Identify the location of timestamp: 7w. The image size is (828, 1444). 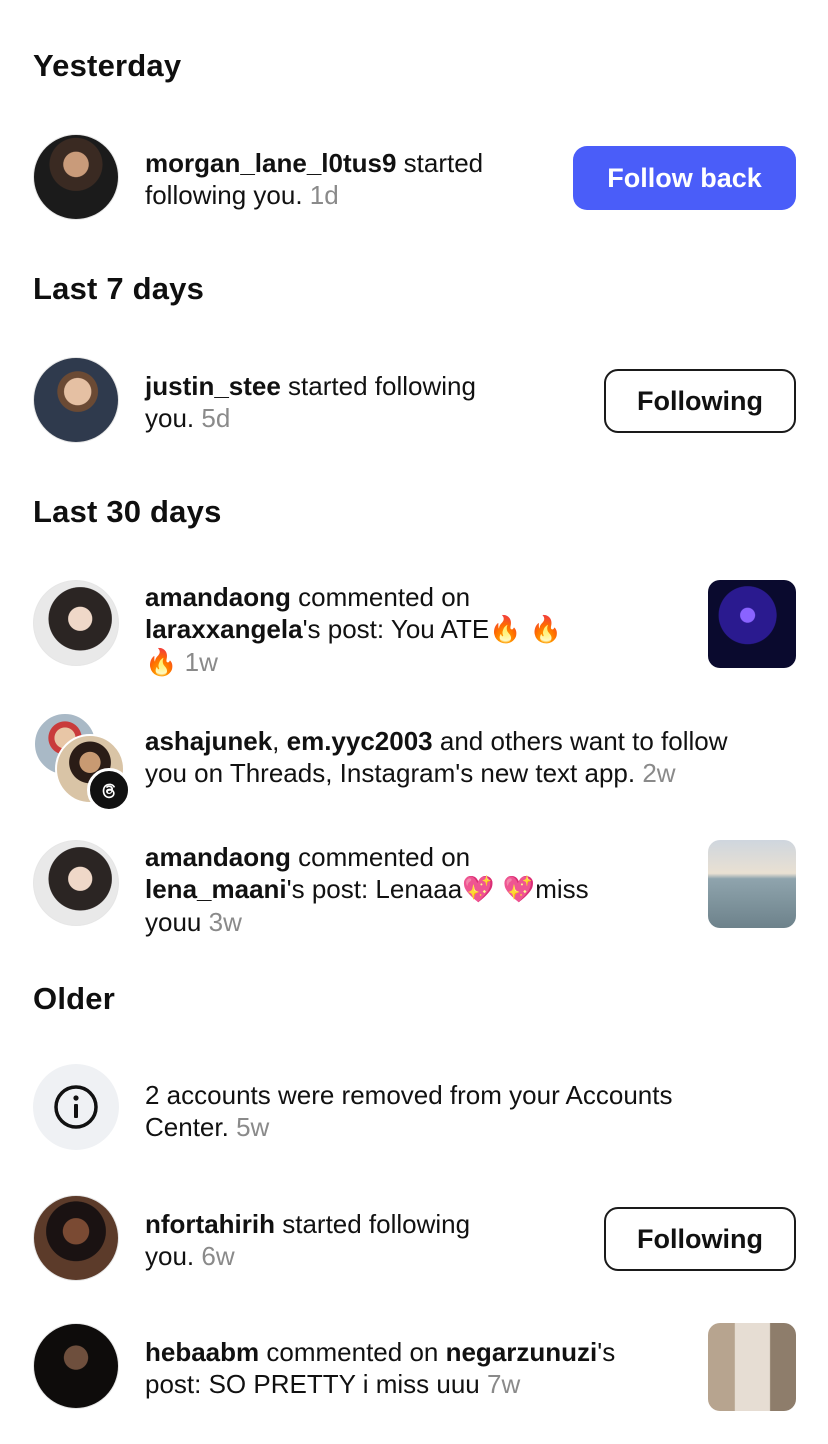
(503, 1384).